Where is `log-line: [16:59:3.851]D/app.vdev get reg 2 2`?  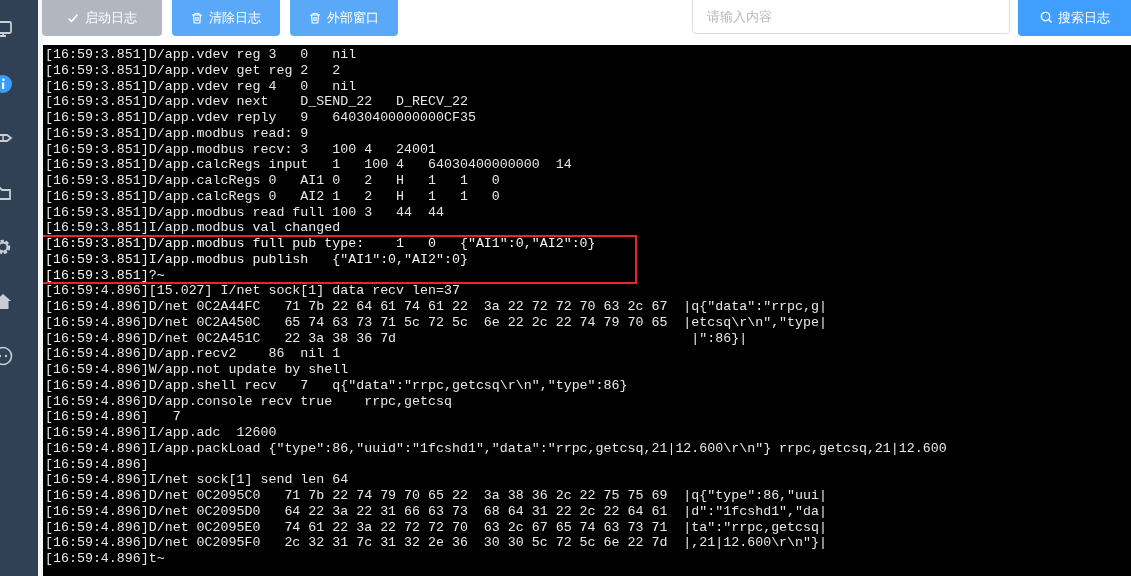
log-line: [16:59:3.851]D/app.vdev get reg 2 2 is located at coordinates (193, 70).